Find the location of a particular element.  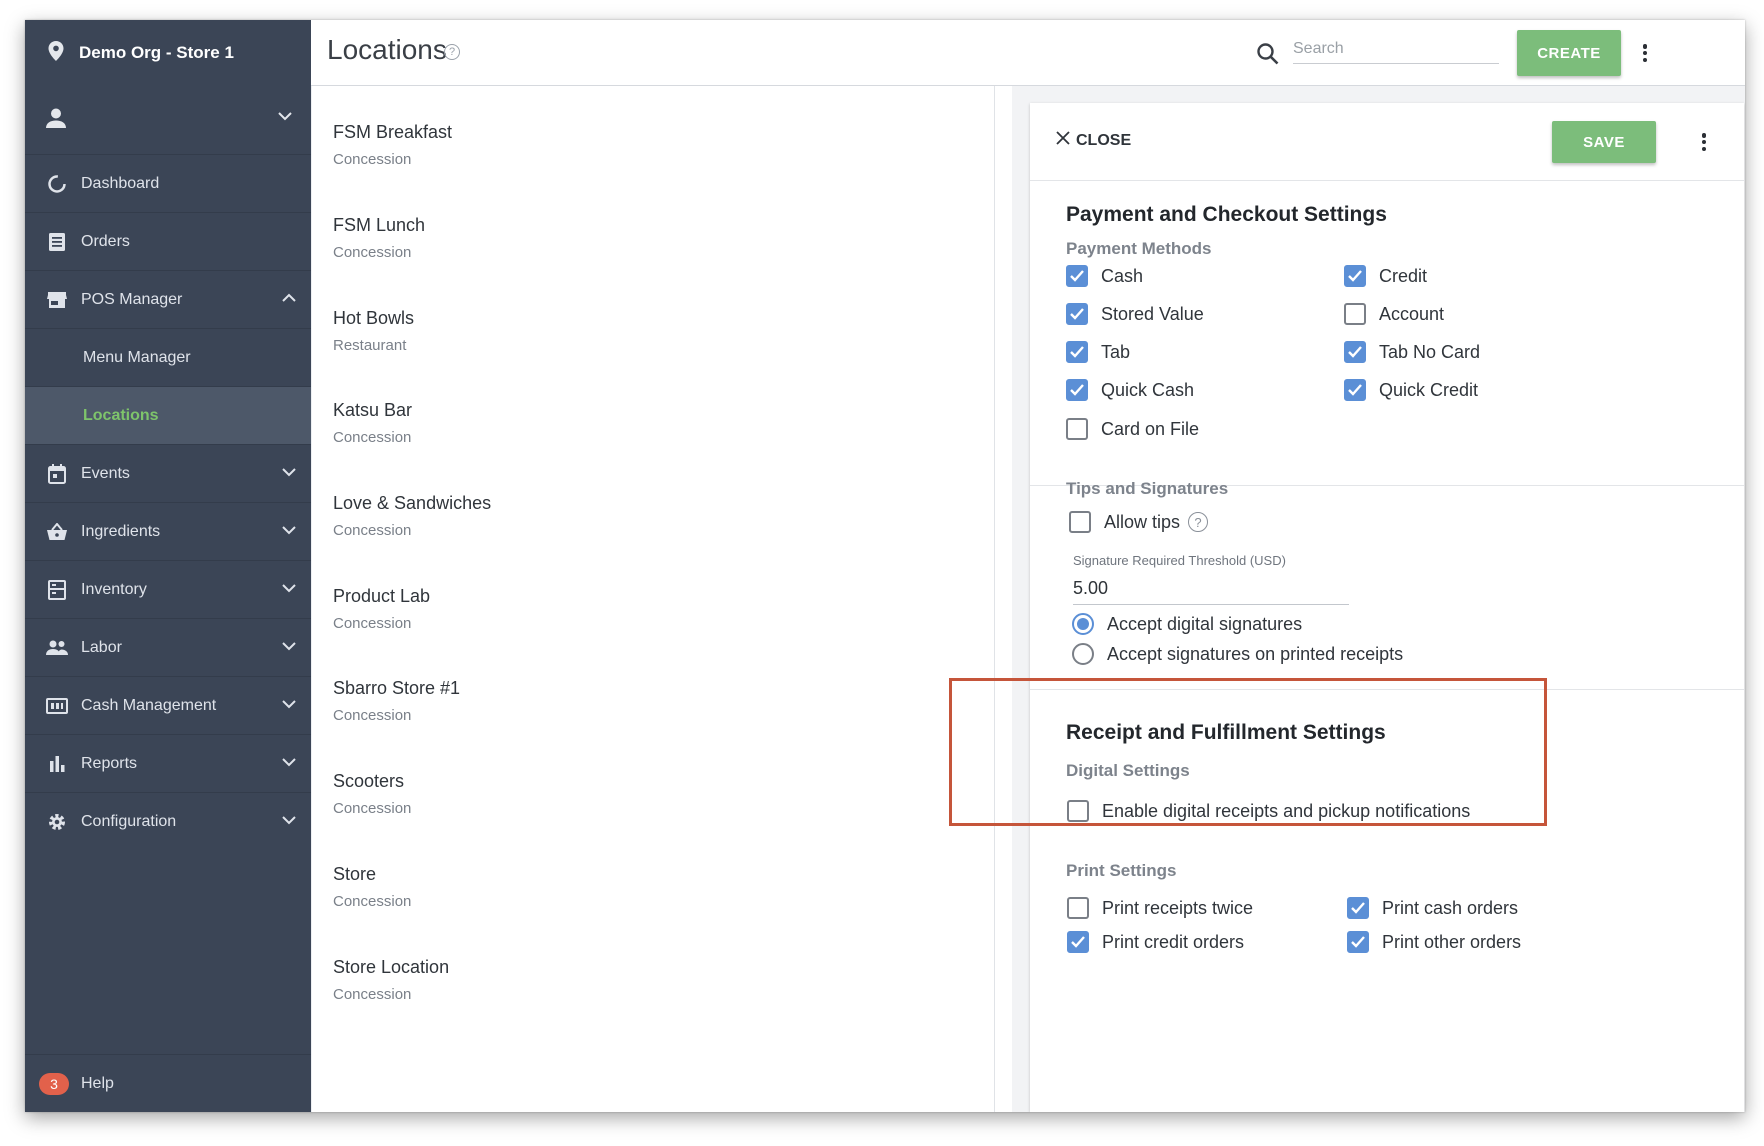

payment-method-checkbox: Card on File is located at coordinates (1132, 429).